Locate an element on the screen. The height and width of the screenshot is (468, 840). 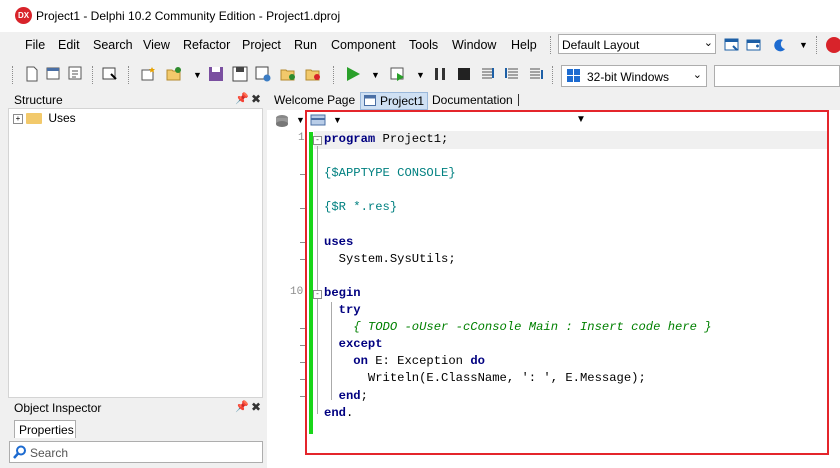
save-as-icon is located at coordinates (263, 74).